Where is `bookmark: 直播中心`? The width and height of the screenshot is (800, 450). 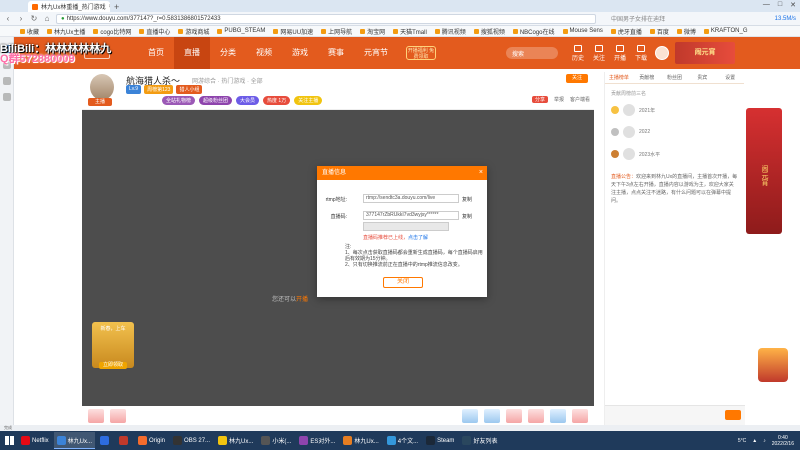
bookmark: 直播中心 is located at coordinates (154, 31).